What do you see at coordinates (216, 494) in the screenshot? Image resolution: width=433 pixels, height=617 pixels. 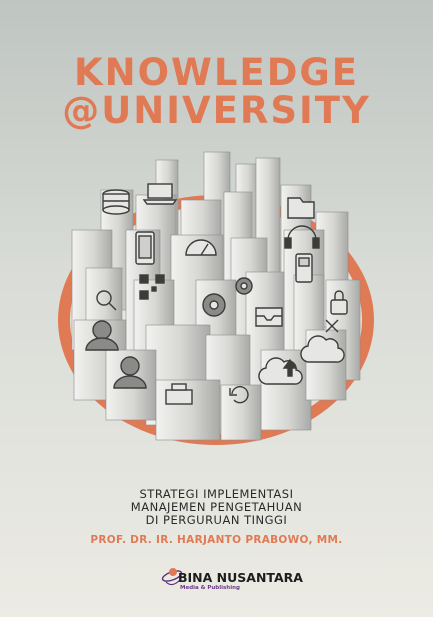 I see `subtitle-line-1: STRATEGI IMPLEMENTASI` at bounding box center [216, 494].